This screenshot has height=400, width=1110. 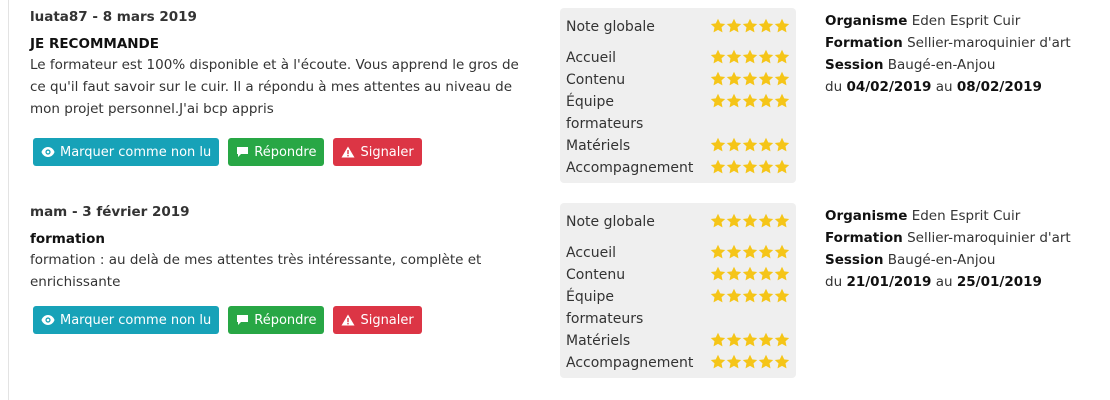 What do you see at coordinates (136, 152) in the screenshot?
I see `mark-unread-label: Marquer comme non lu` at bounding box center [136, 152].